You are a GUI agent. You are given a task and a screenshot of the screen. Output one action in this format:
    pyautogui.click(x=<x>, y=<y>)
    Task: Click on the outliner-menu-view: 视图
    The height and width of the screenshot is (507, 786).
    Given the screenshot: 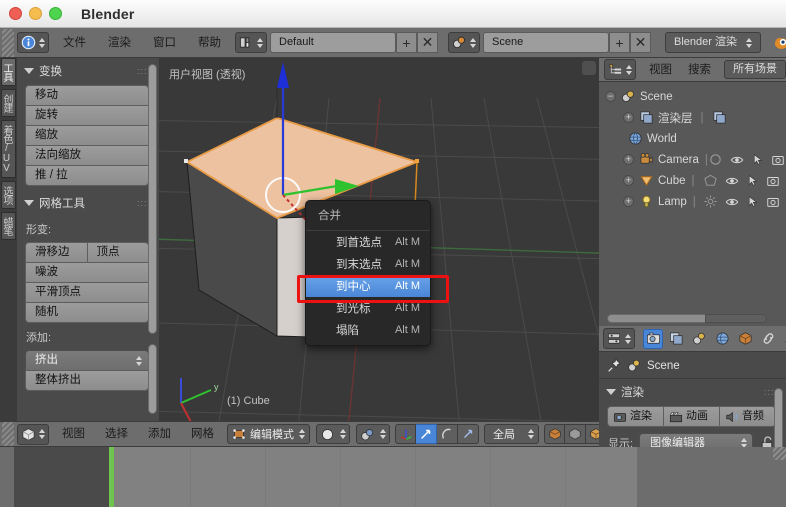 What is the action you would take?
    pyautogui.click(x=660, y=70)
    